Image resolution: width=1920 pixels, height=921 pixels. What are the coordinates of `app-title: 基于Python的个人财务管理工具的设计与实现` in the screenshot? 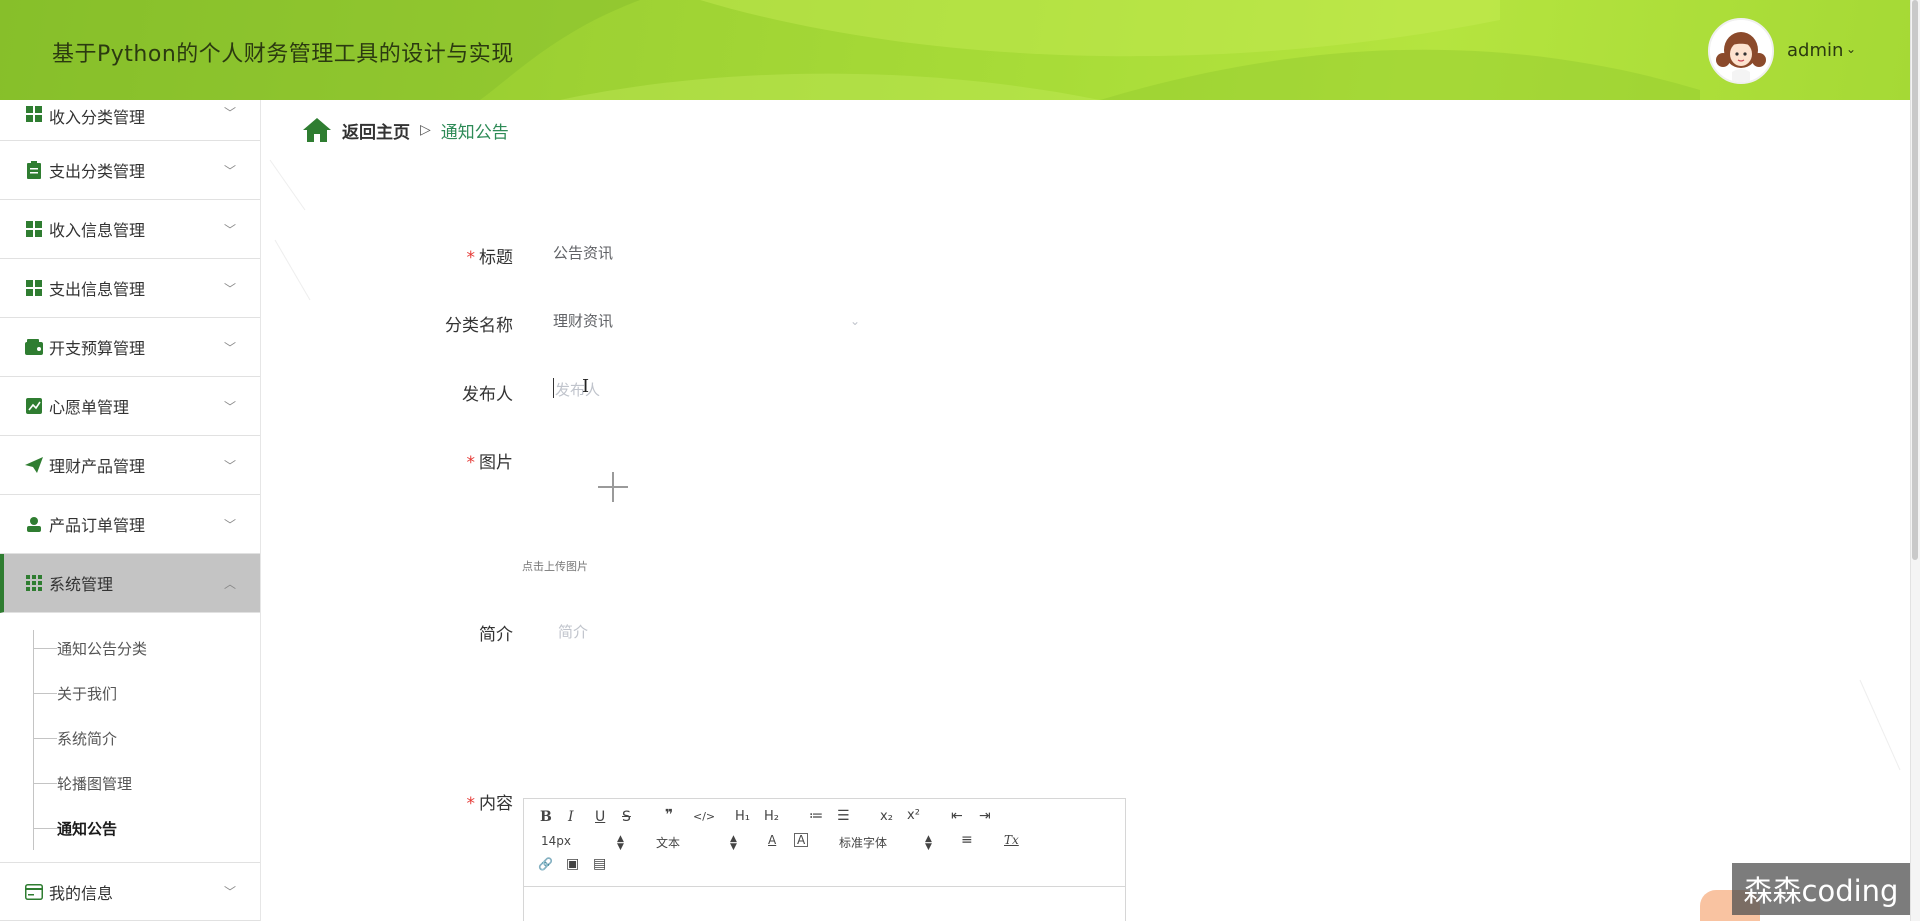 It's located at (283, 54).